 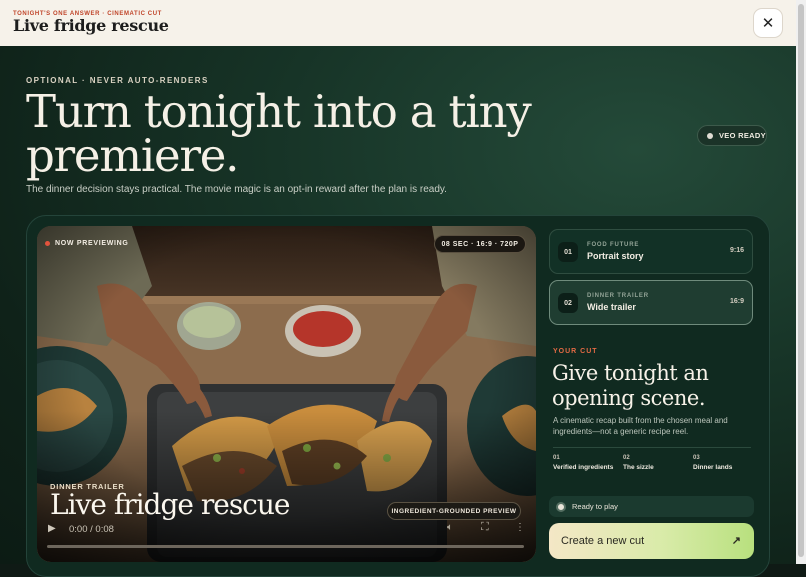 What do you see at coordinates (92, 243) in the screenshot?
I see `now-previewing-label: NOW PREVIEWING` at bounding box center [92, 243].